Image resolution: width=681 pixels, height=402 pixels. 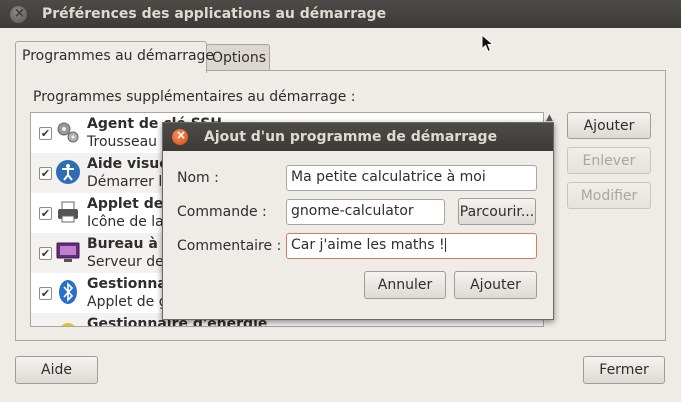 I want to click on dialog-titlebar: × Ajout d'un programme de démarrage, so click(x=358, y=137).